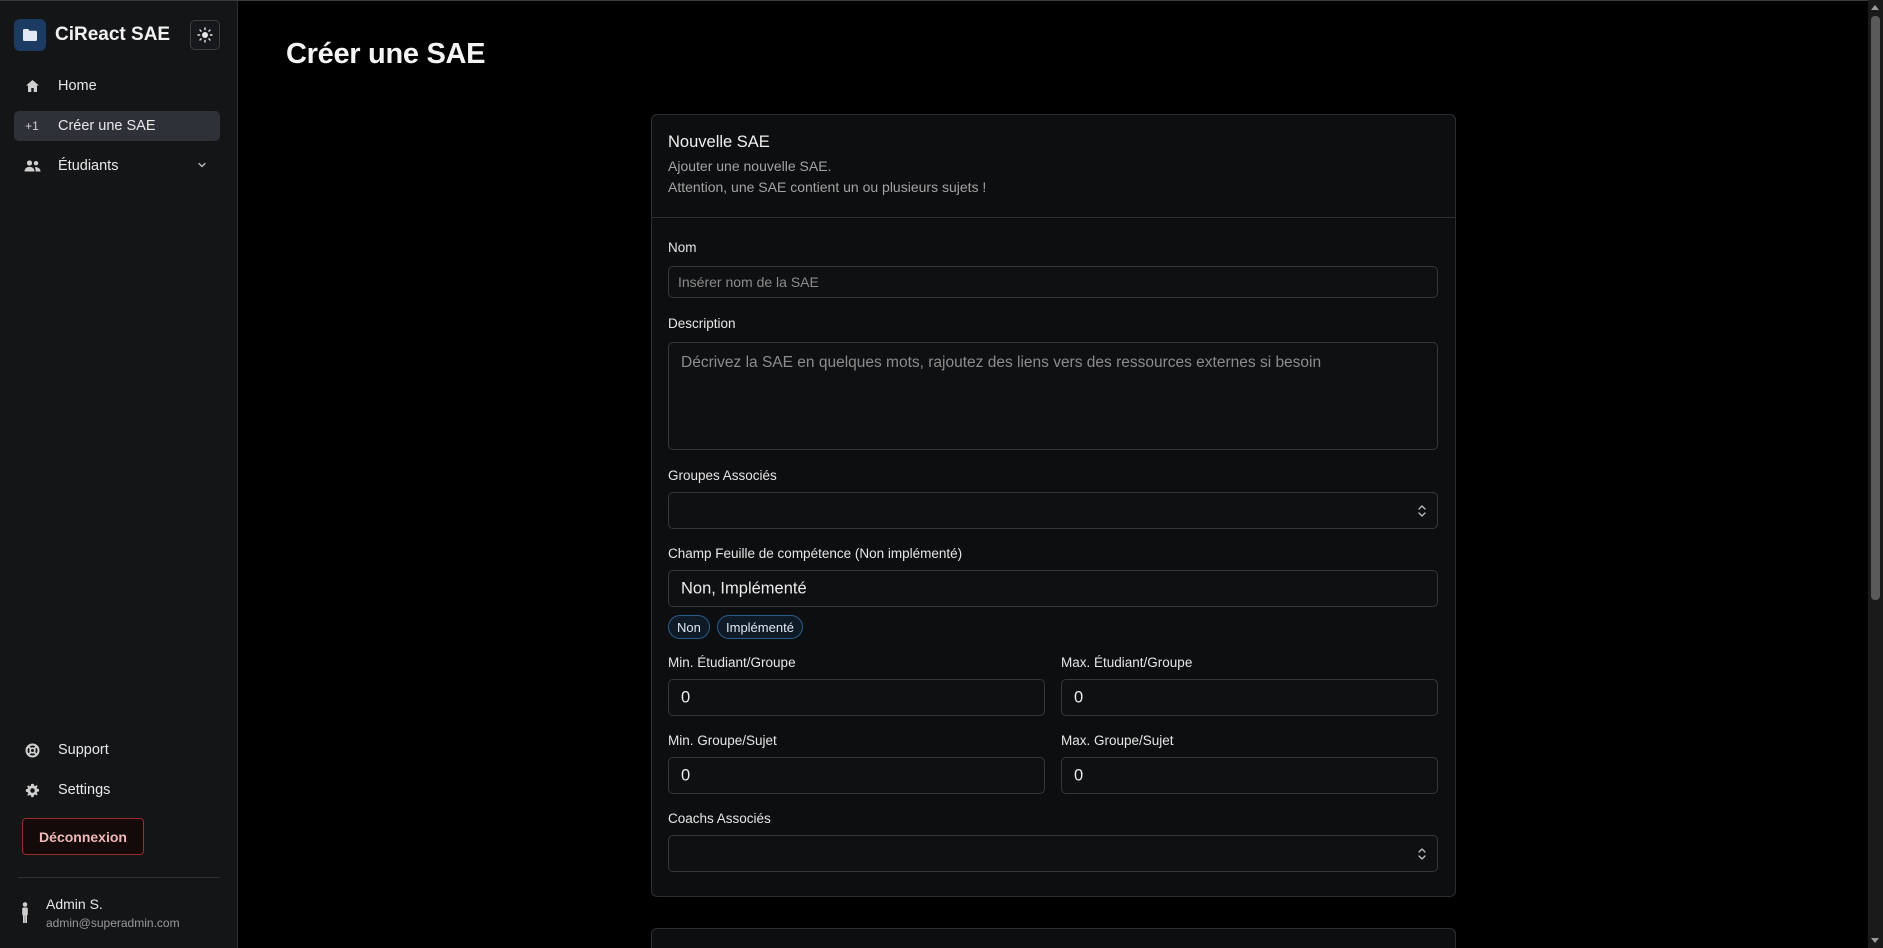 The image size is (1883, 948). Describe the element at coordinates (84, 790) in the screenshot. I see `sidebar-item-label: Settings` at that location.